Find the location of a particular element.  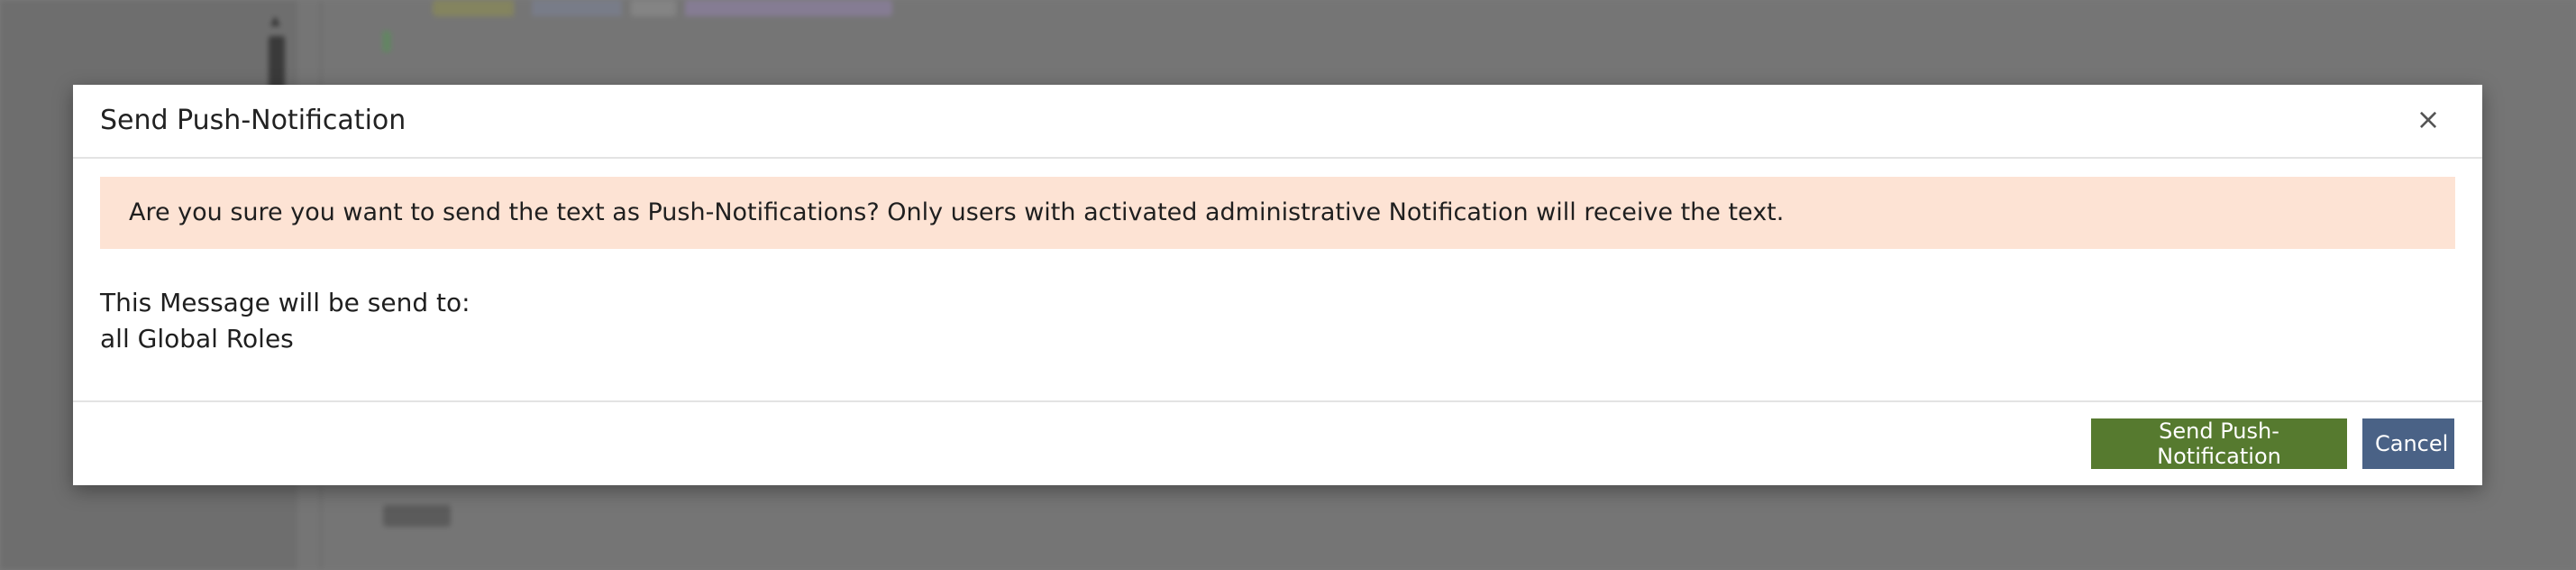

send-push-notification-button: Send Push-Notification is located at coordinates (2219, 443).